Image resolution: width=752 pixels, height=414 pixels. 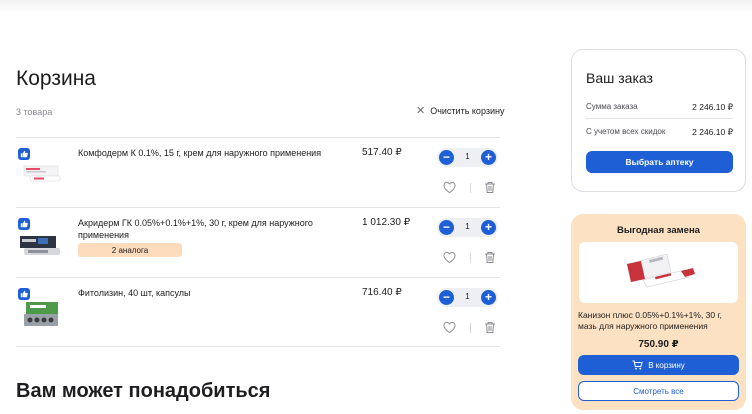 What do you see at coordinates (386, 222) in the screenshot?
I see `product-price: 1 012.30 ₽` at bounding box center [386, 222].